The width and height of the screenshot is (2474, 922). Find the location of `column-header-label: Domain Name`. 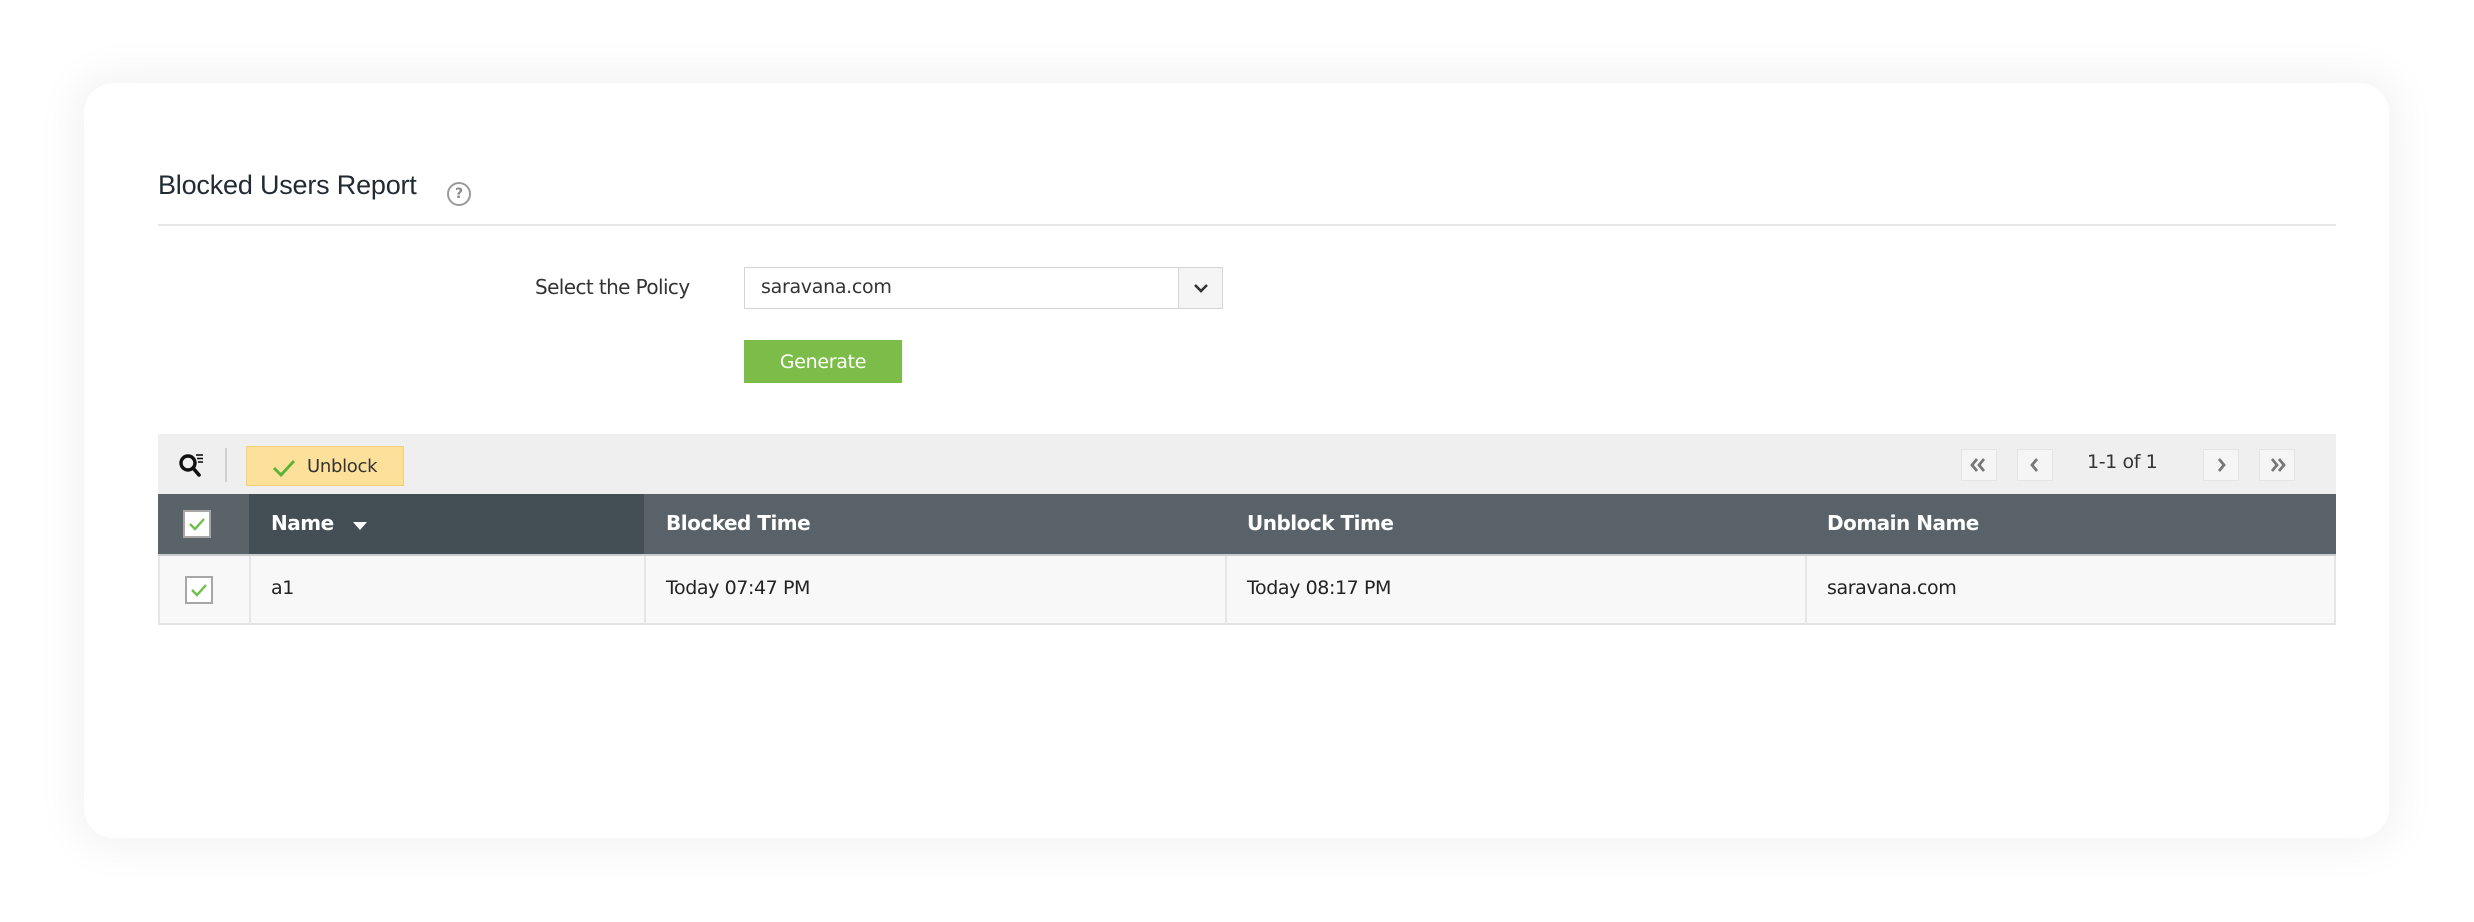

column-header-label: Domain Name is located at coordinates (1903, 523).